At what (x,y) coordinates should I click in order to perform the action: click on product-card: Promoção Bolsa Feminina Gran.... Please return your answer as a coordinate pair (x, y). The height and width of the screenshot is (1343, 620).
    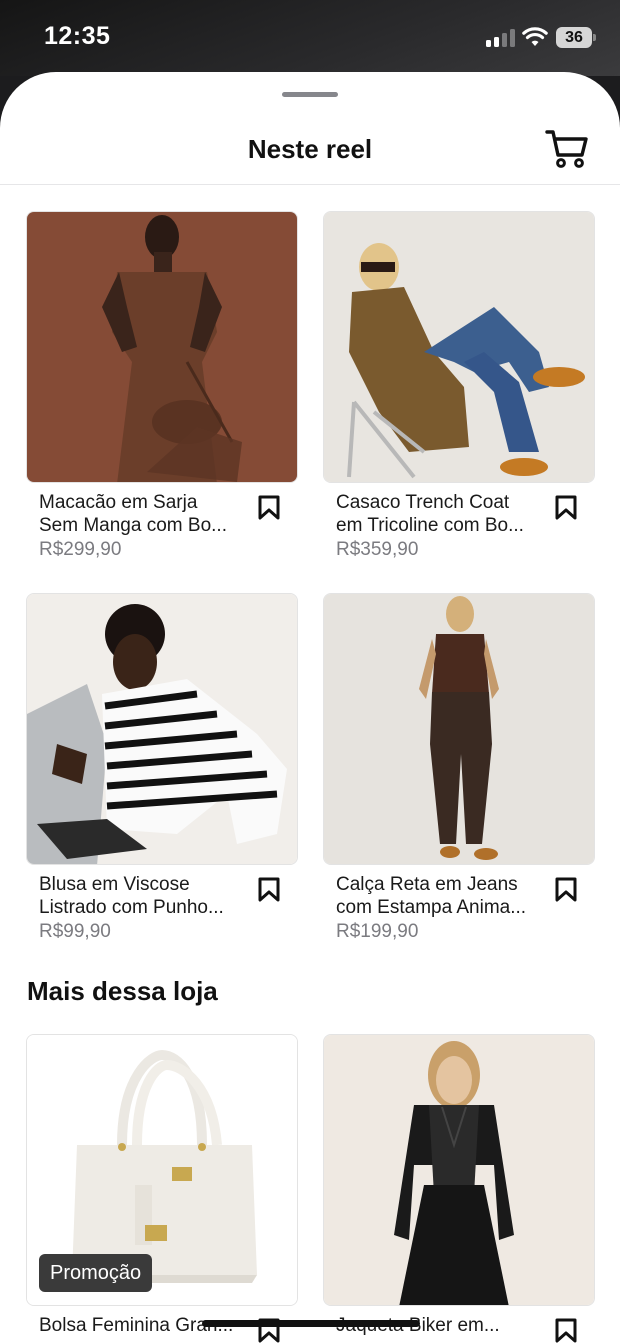
    Looking at the image, I should click on (162, 1188).